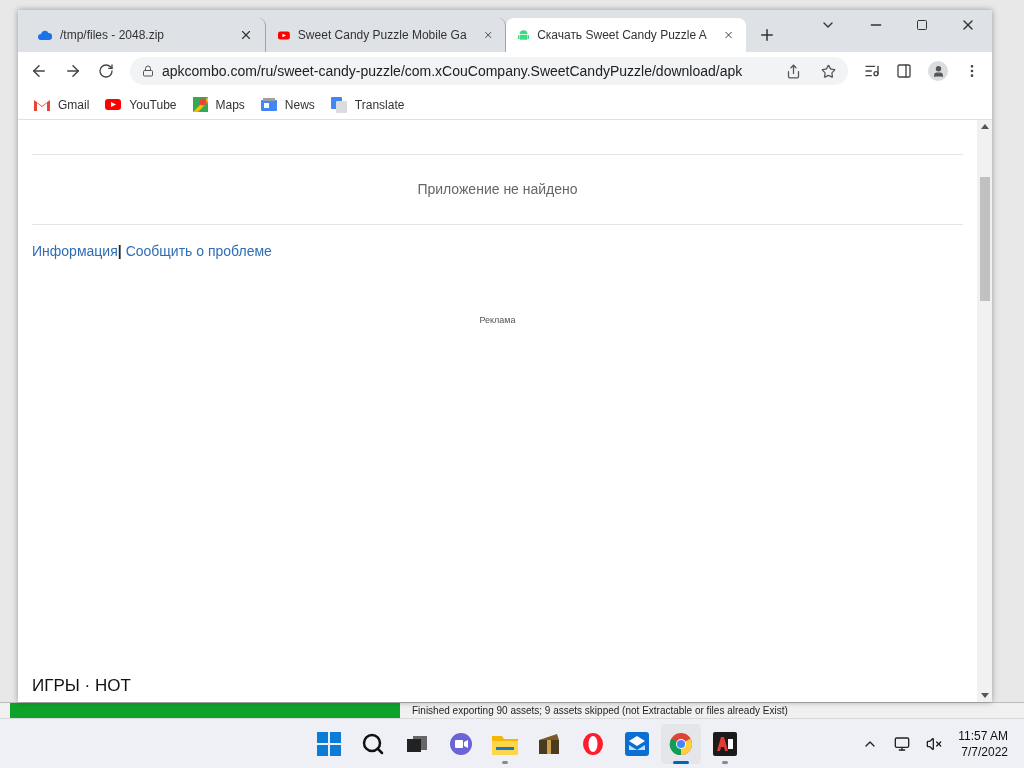  What do you see at coordinates (767, 35) in the screenshot?
I see `new-tab-icon` at bounding box center [767, 35].